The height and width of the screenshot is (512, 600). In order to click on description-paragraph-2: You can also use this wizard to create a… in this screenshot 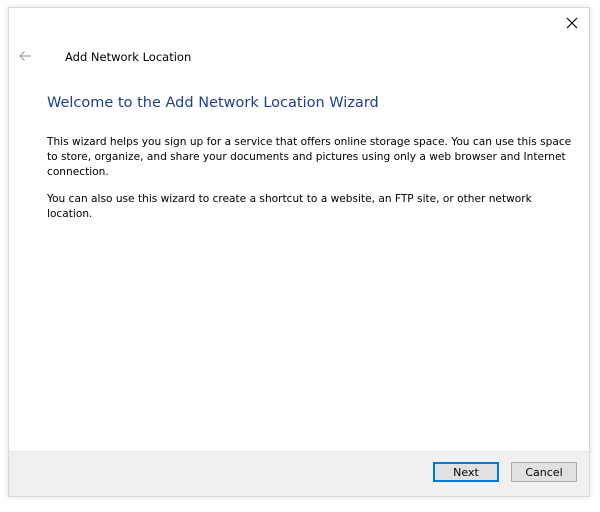, I will do `click(289, 206)`.